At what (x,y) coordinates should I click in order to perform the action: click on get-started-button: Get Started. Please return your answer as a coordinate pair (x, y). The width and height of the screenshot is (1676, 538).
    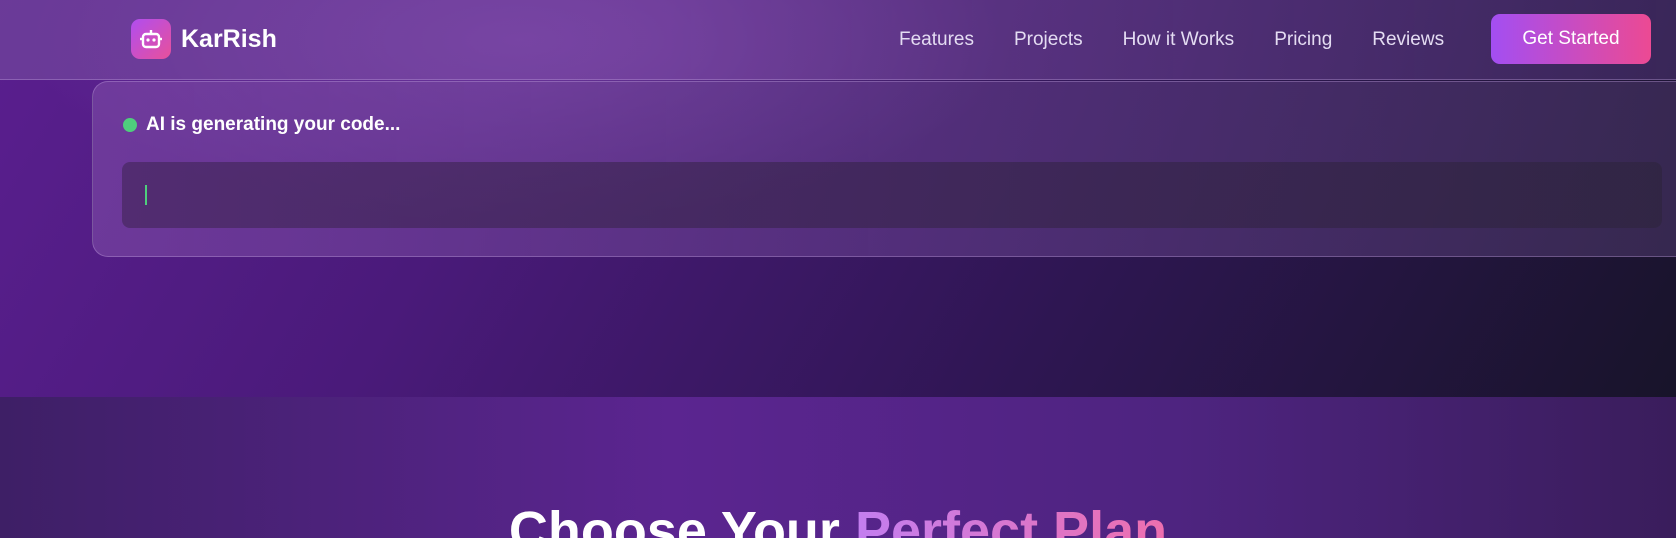
    Looking at the image, I should click on (1571, 39).